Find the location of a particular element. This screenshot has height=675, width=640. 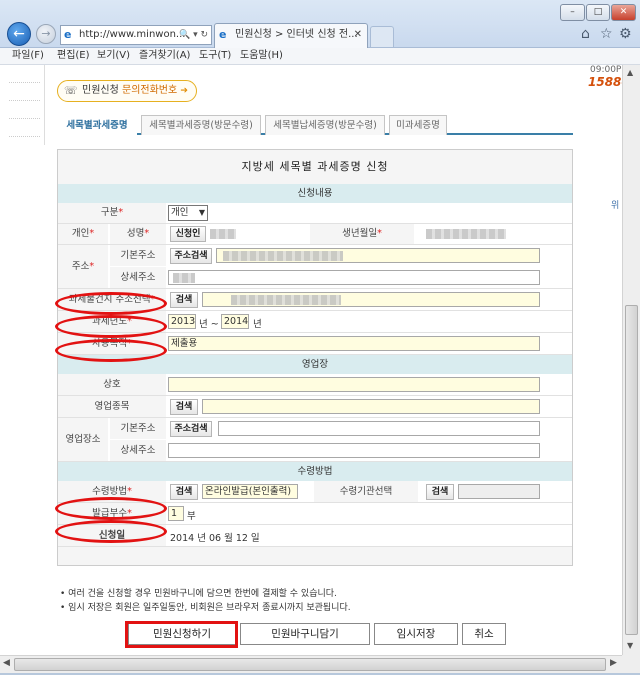

back-button: ← is located at coordinates (19, 34).